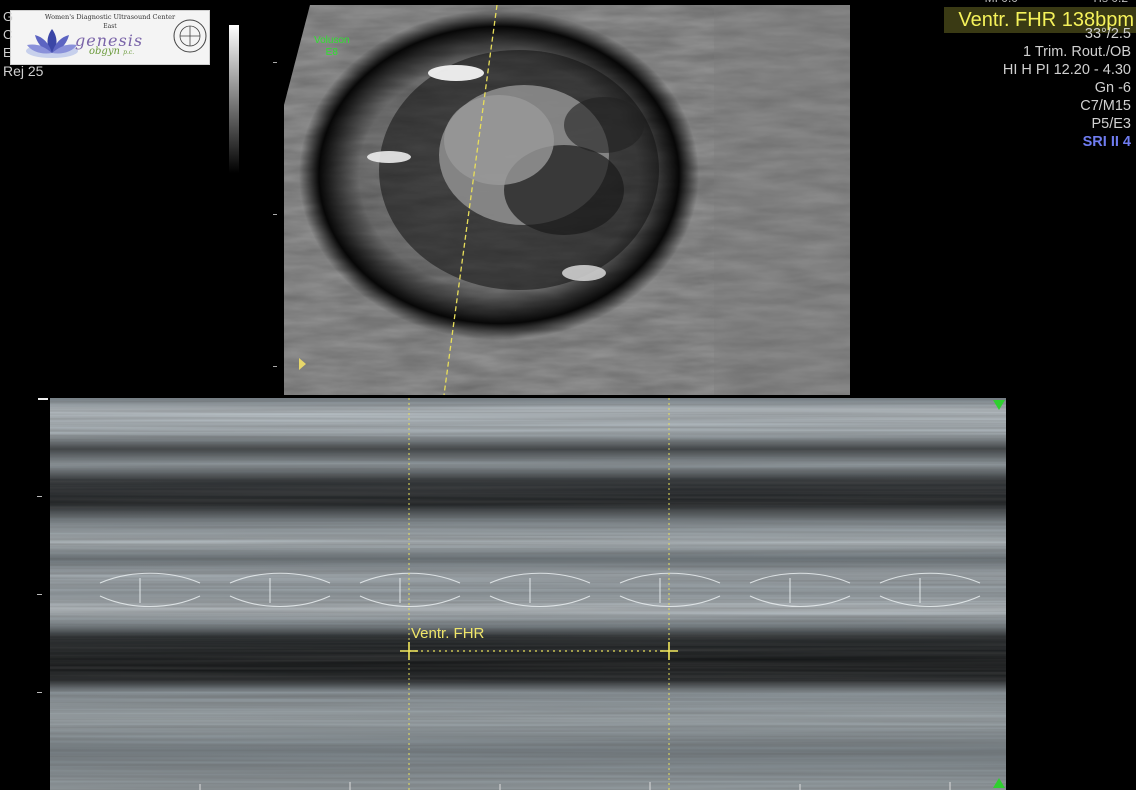 The image size is (1136, 790). Describe the element at coordinates (1066, 70) in the screenshot. I see `setting-frequency: HI H PI 12.20 - 4.30` at that location.